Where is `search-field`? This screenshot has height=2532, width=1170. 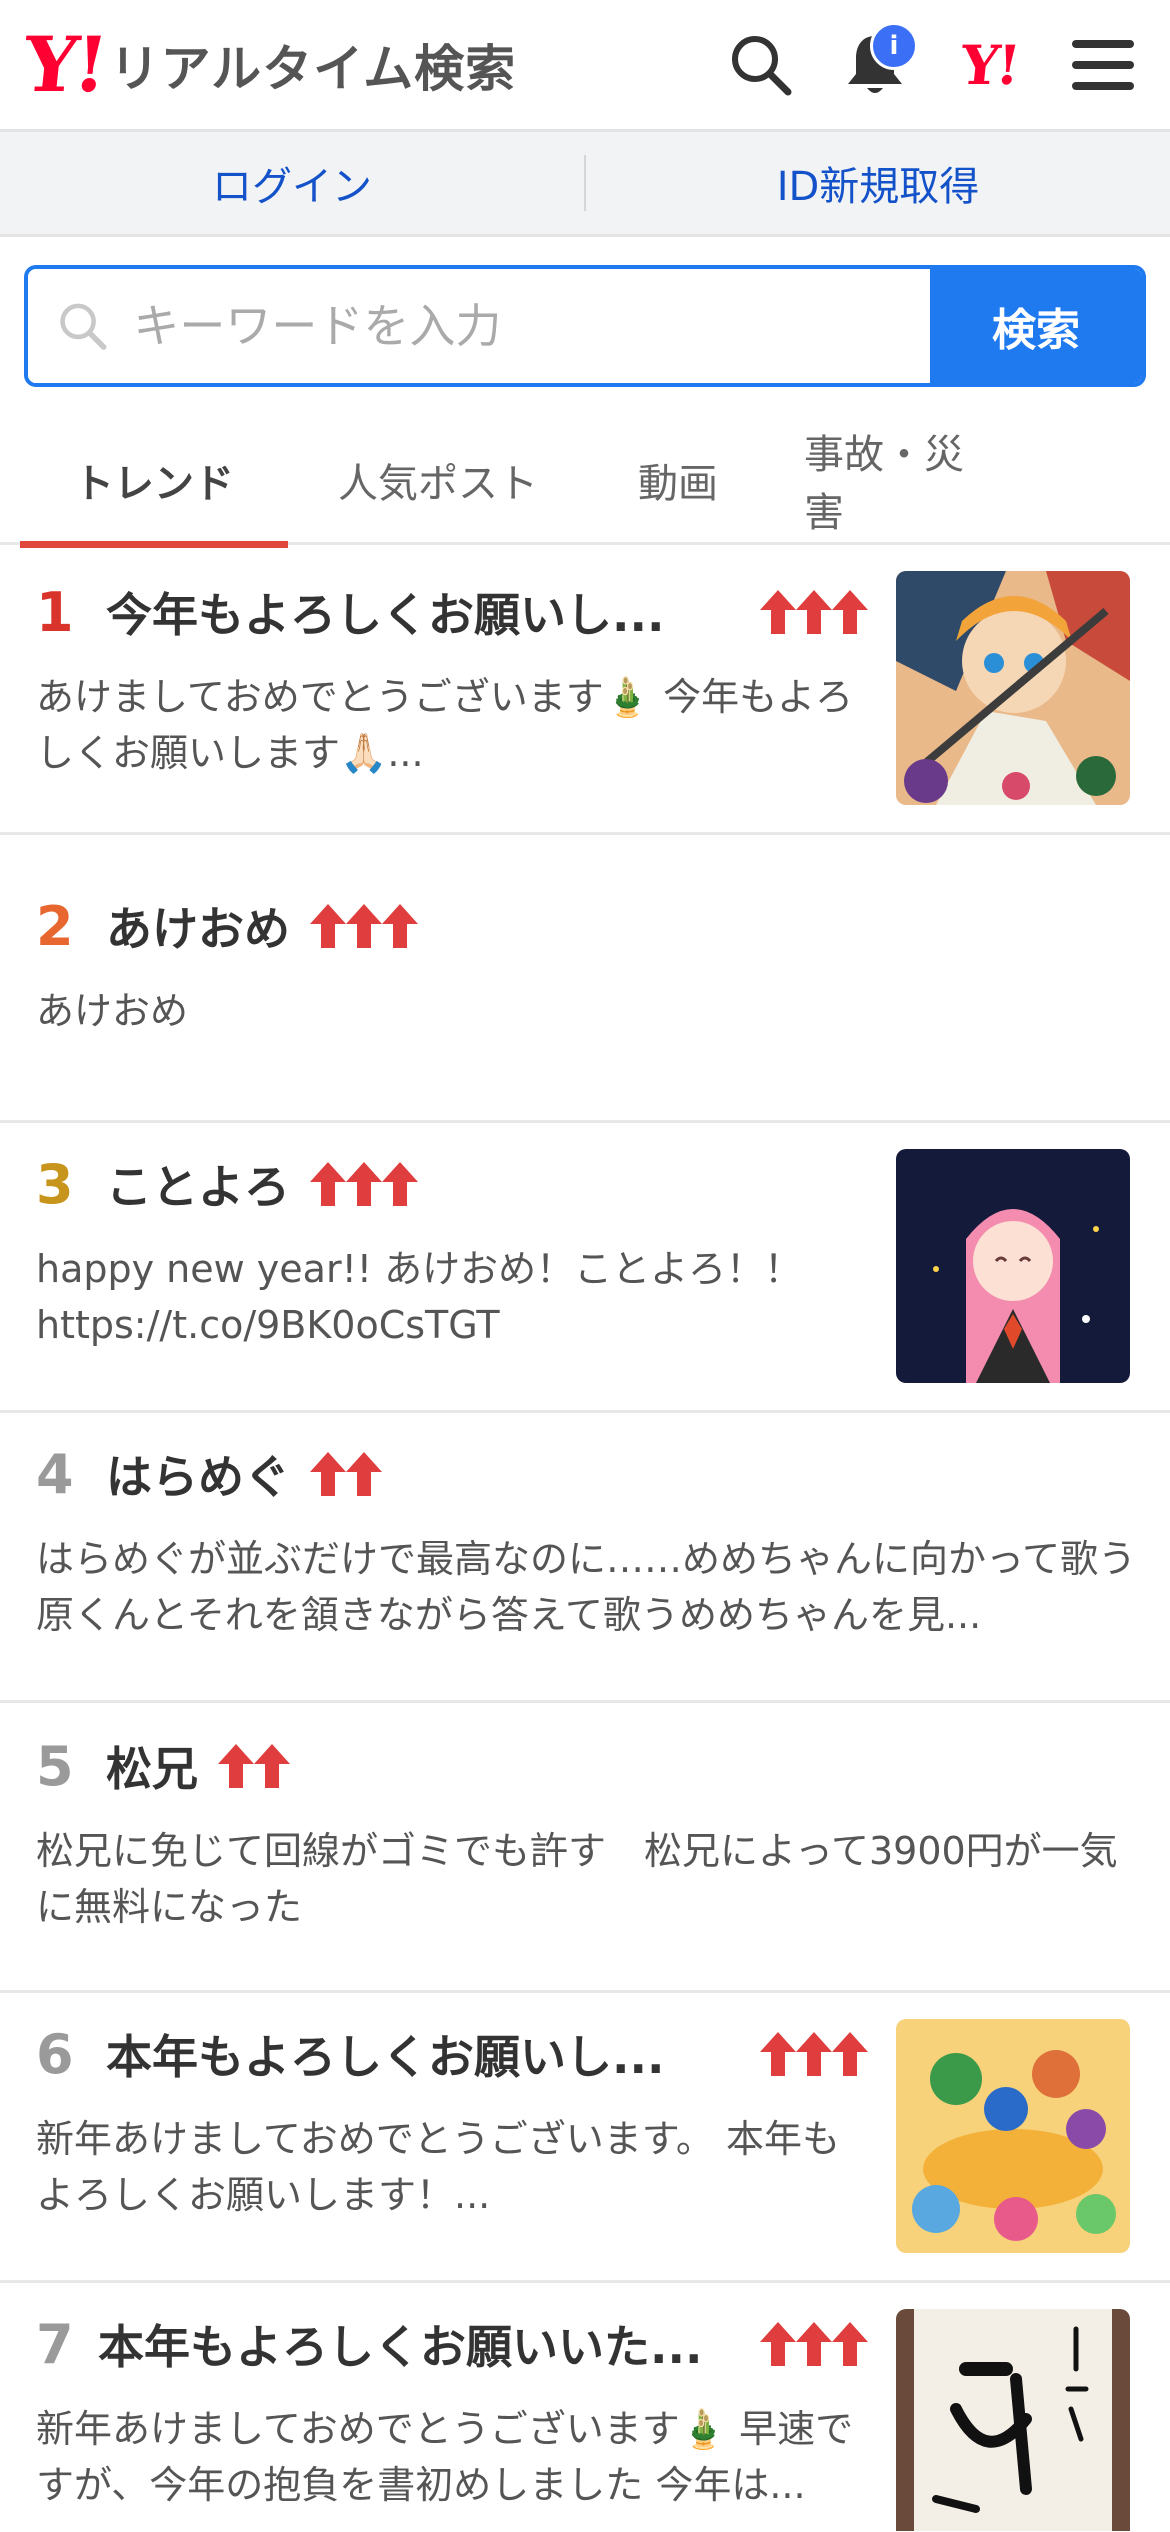
search-field is located at coordinates (479, 326).